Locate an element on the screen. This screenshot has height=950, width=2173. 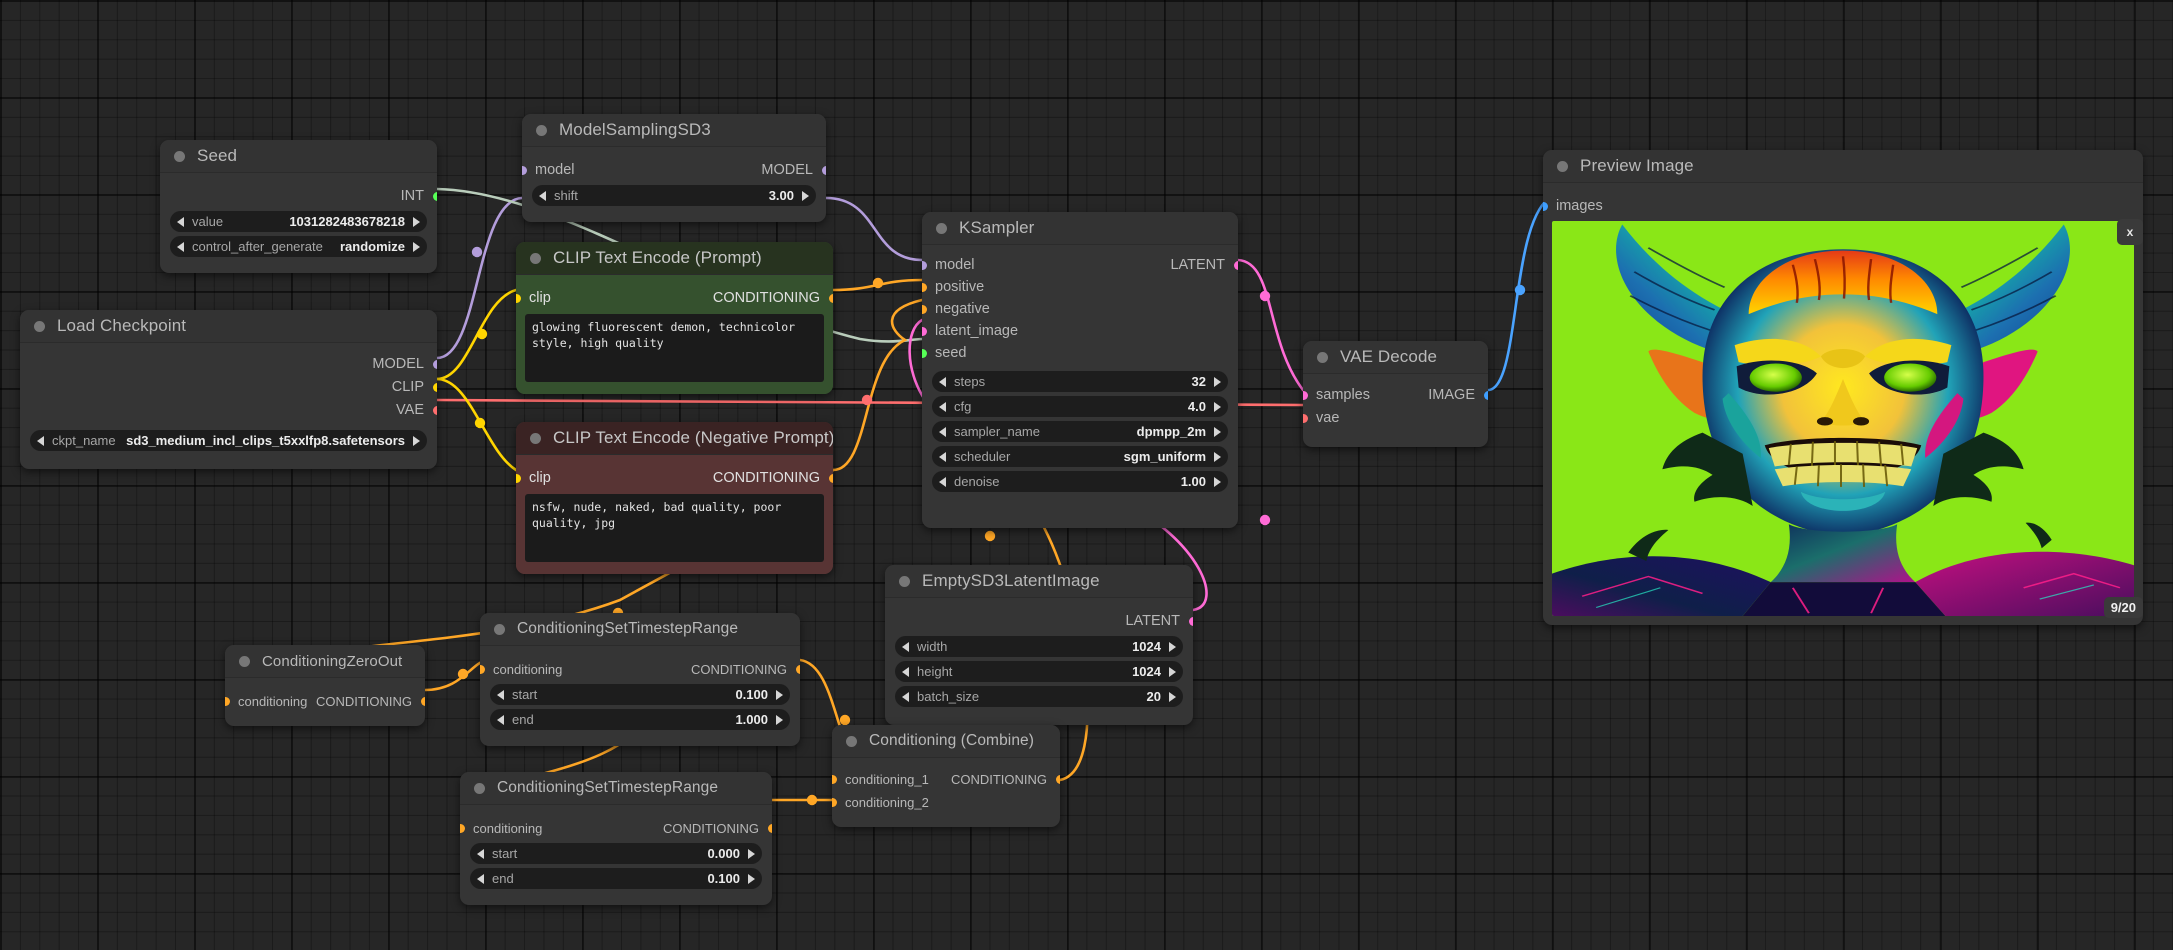
widget-sampler-name: sampler_name dpmpp_2m is located at coordinates (1080, 431).